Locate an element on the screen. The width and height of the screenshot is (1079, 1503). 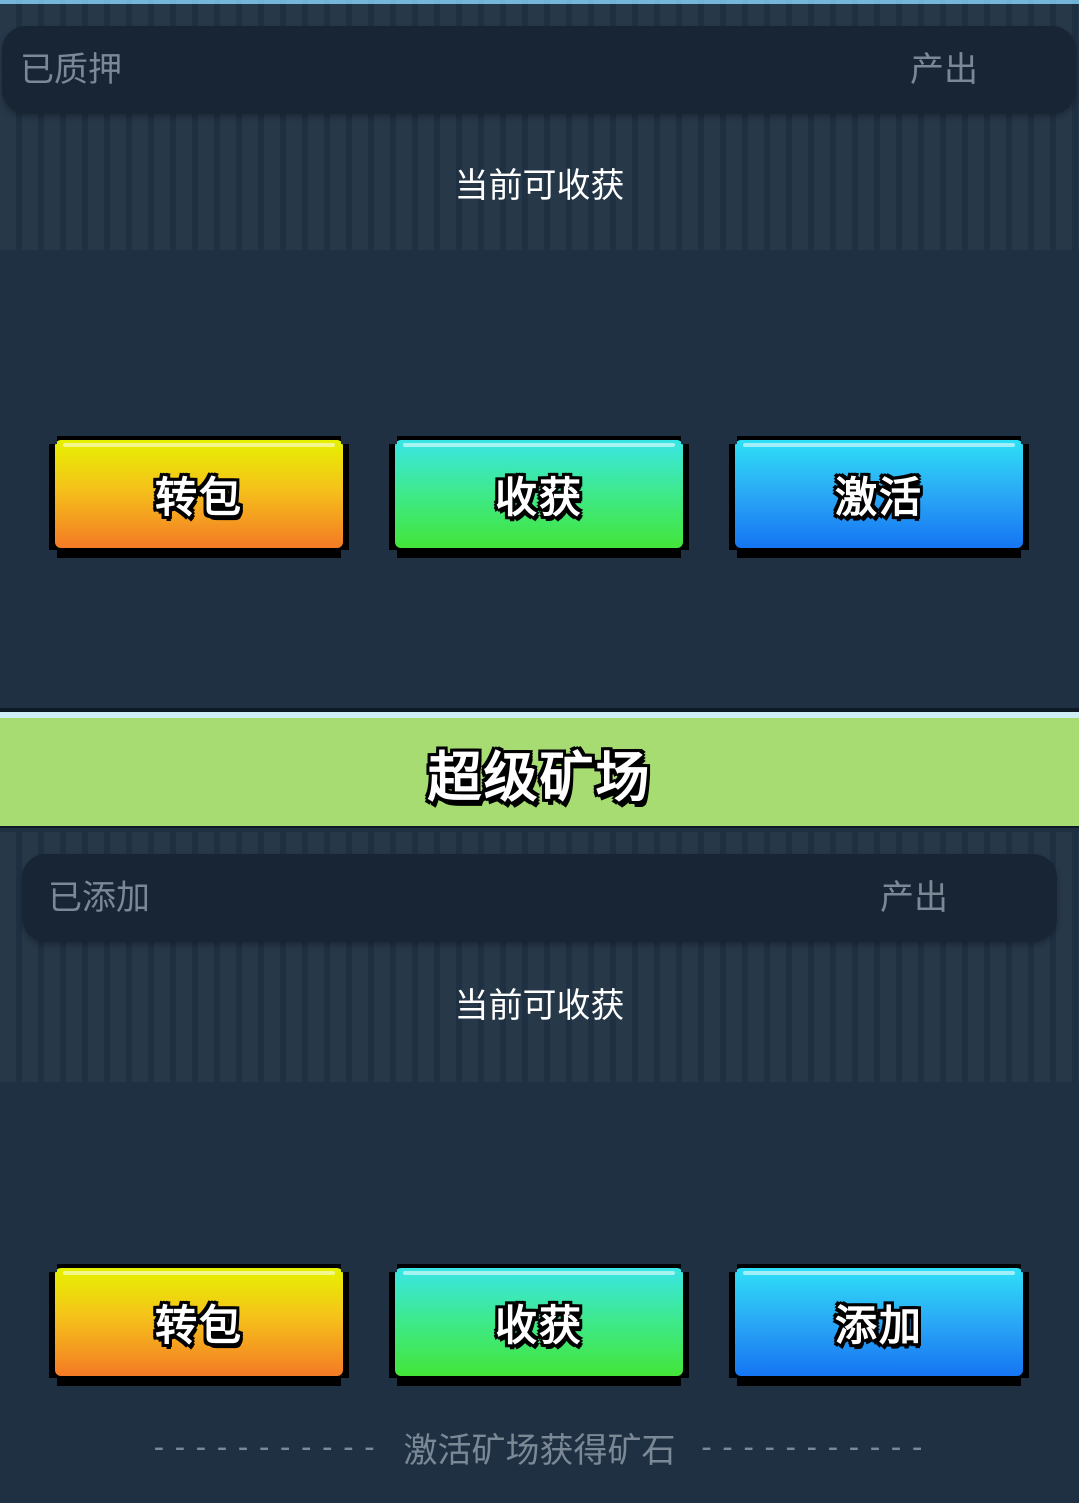
add-button-label: 添加 is located at coordinates (878, 1325).